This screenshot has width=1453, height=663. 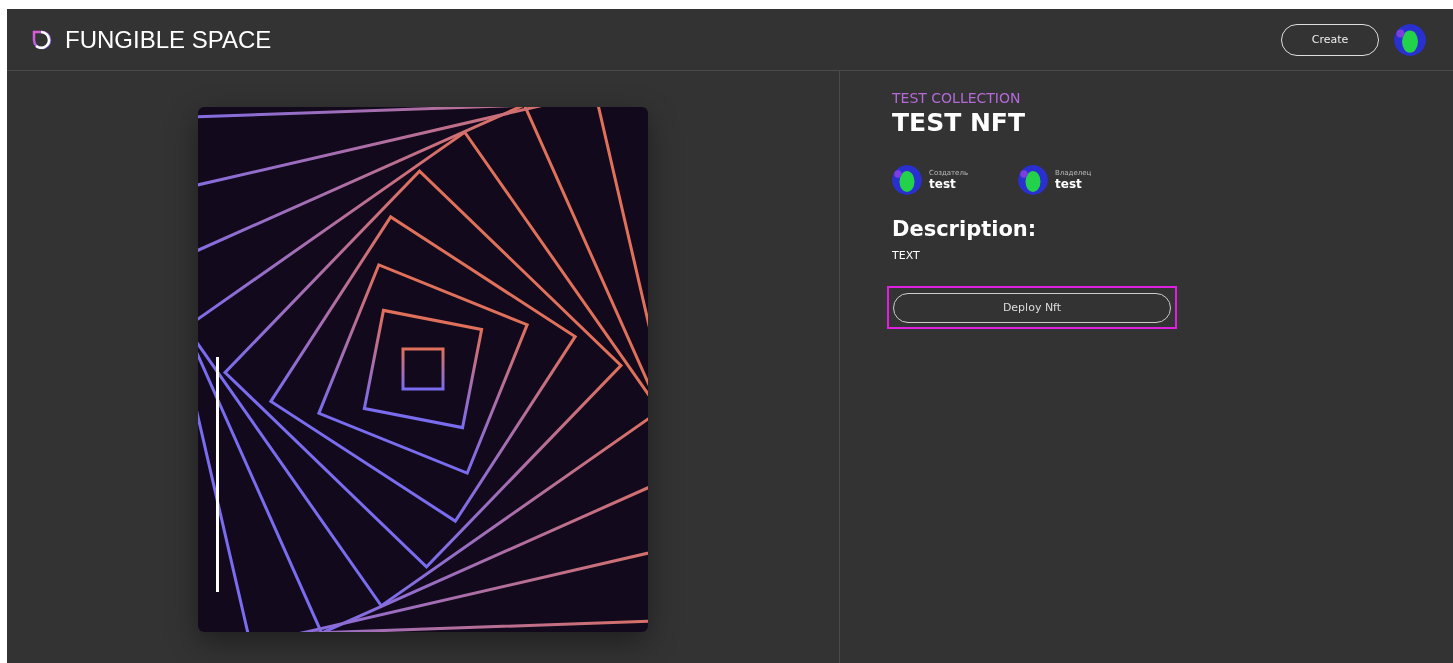 What do you see at coordinates (1034, 98) in the screenshot?
I see `collection-name: TEST COLLECTION` at bounding box center [1034, 98].